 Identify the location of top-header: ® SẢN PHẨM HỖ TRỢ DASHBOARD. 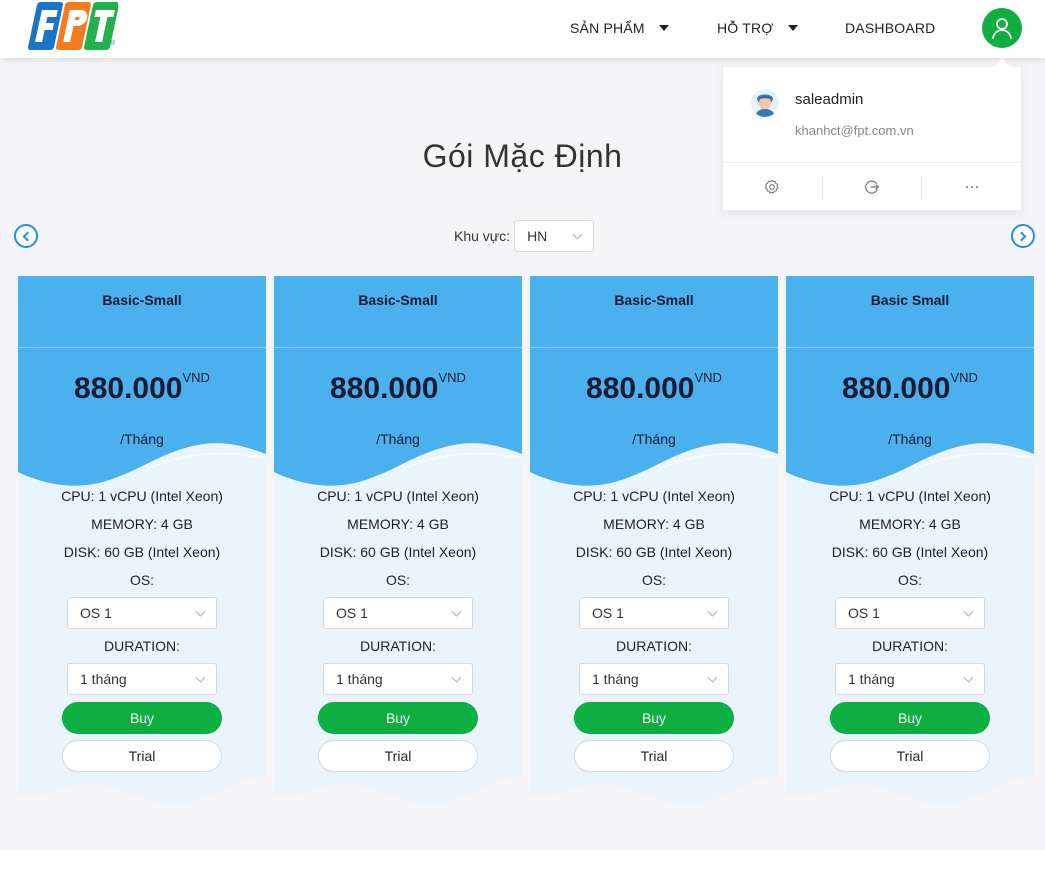
(522, 29).